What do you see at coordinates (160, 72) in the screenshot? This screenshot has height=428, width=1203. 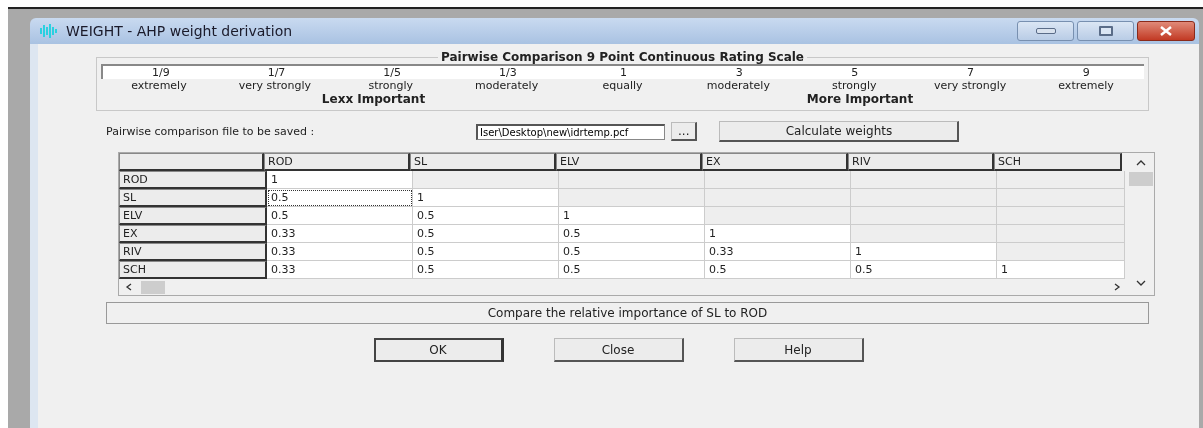 I see `scale-value: 1/9` at bounding box center [160, 72].